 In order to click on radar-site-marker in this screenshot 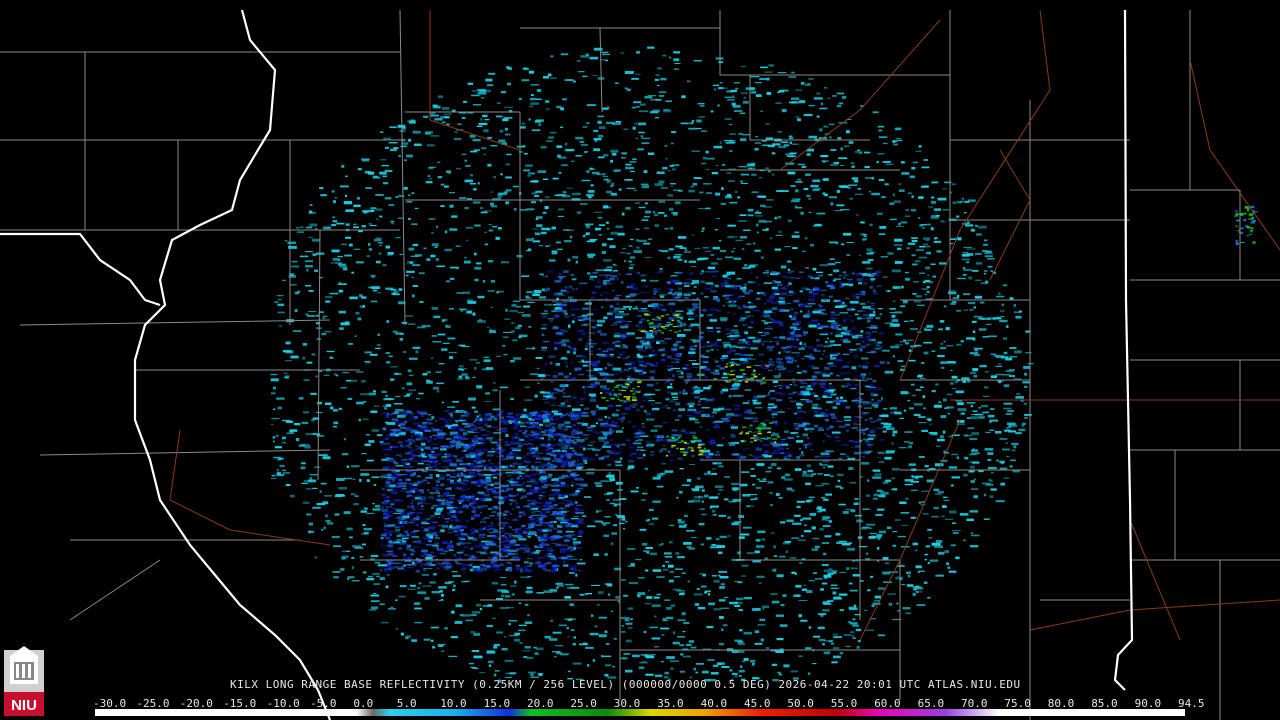, I will do `click(679, 385)`.